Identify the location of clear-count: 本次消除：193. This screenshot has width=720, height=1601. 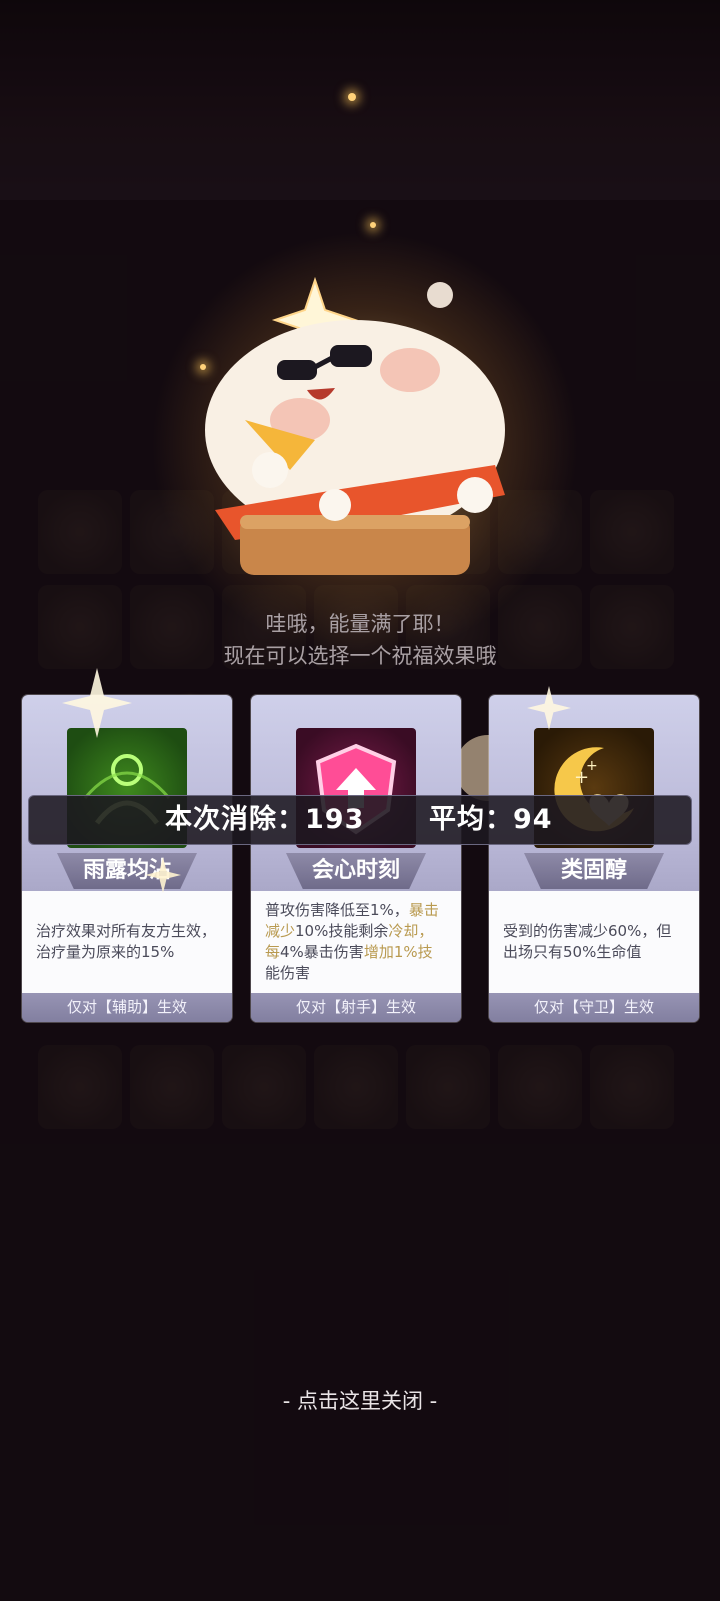
(264, 820).